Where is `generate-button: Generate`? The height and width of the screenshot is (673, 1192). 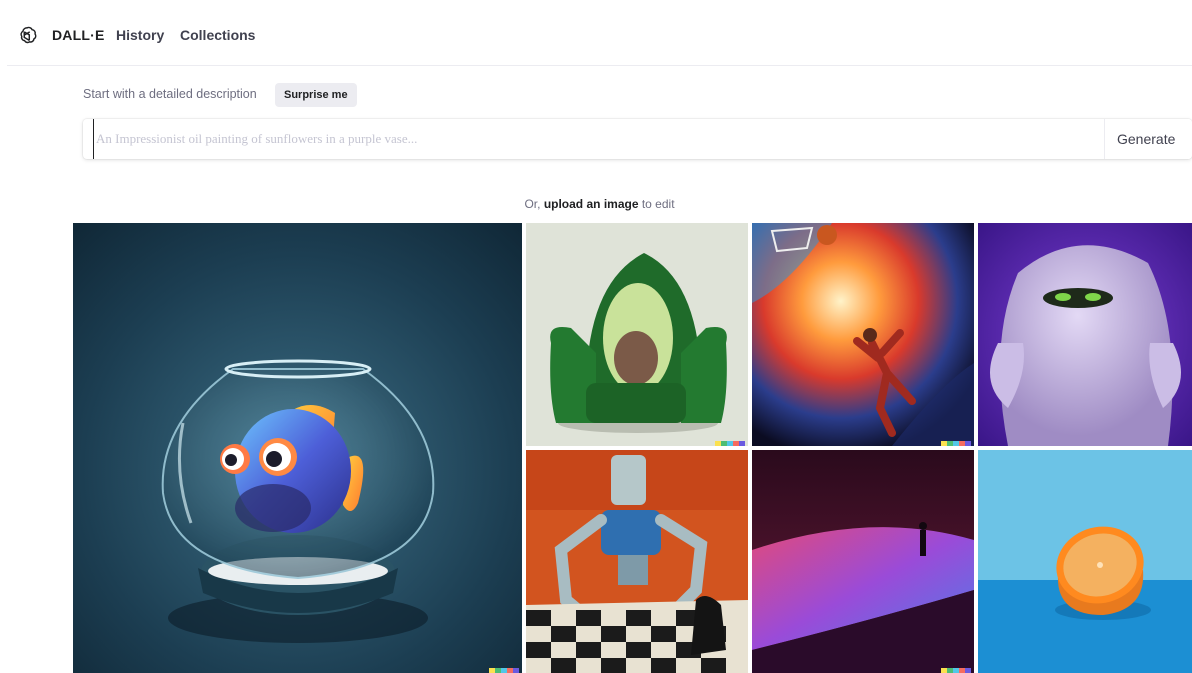 generate-button: Generate is located at coordinates (1148, 139).